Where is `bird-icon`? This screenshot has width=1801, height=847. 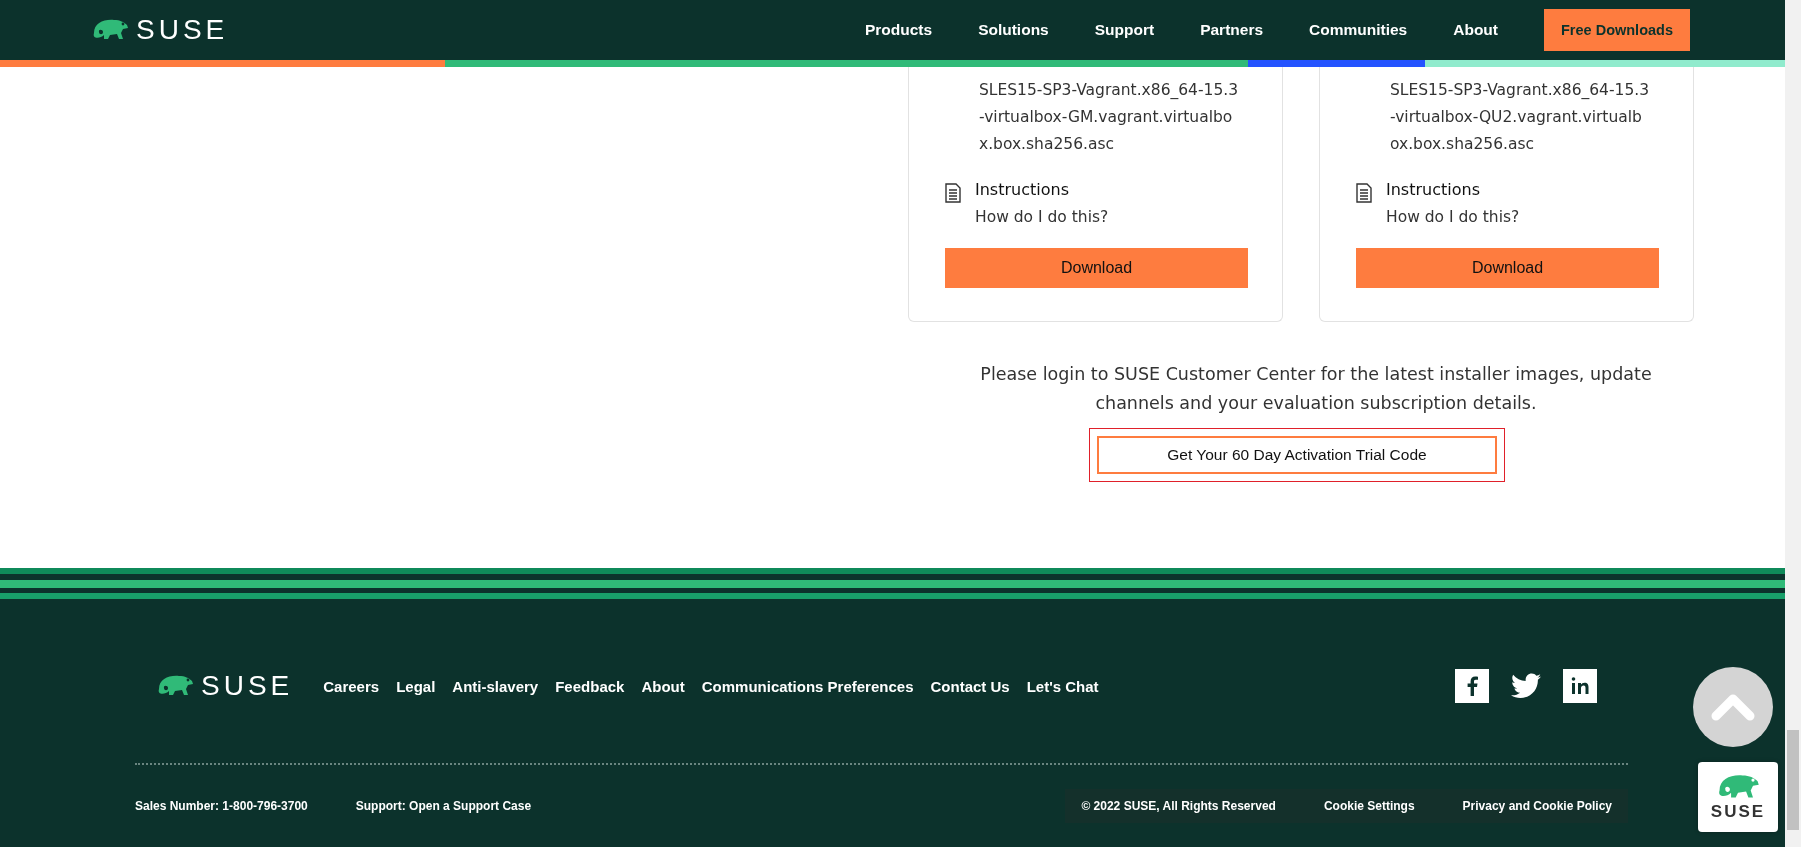 bird-icon is located at coordinates (1526, 686).